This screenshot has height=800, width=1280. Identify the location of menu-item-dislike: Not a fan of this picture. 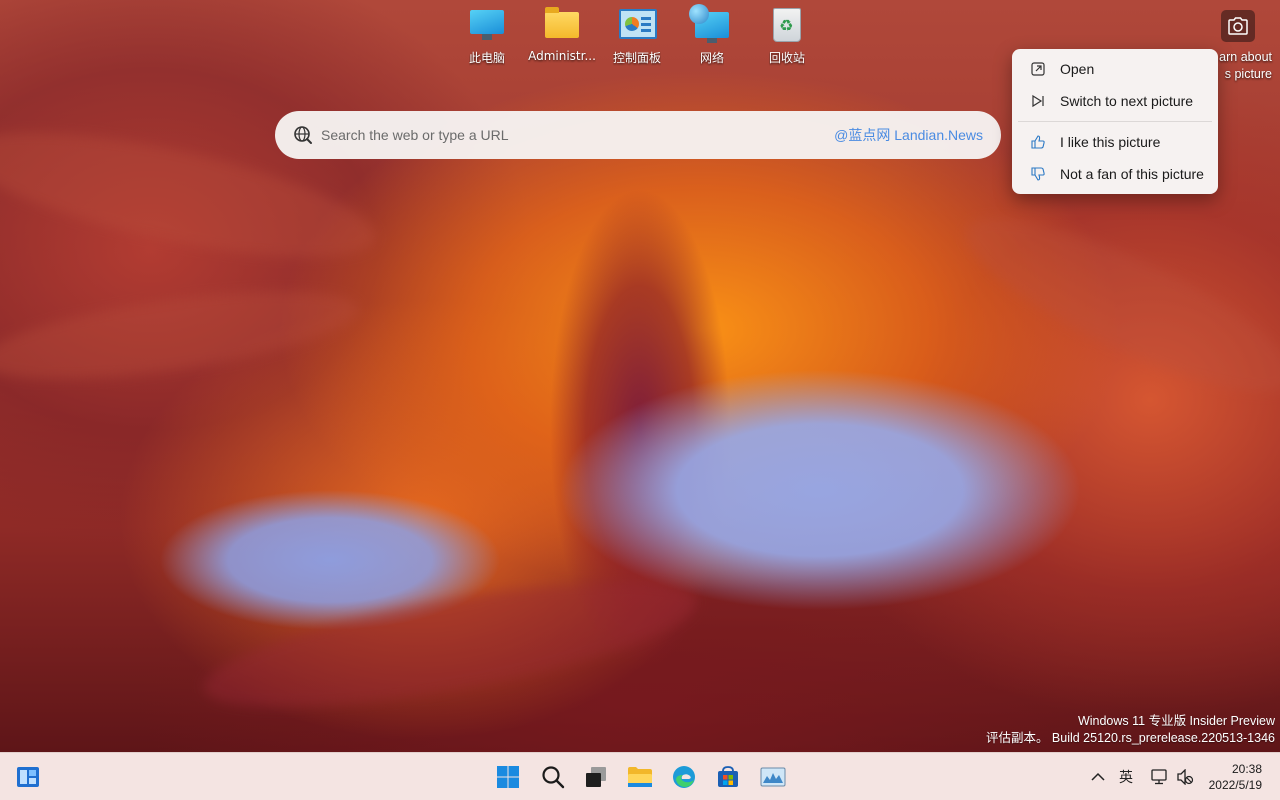
(1115, 174).